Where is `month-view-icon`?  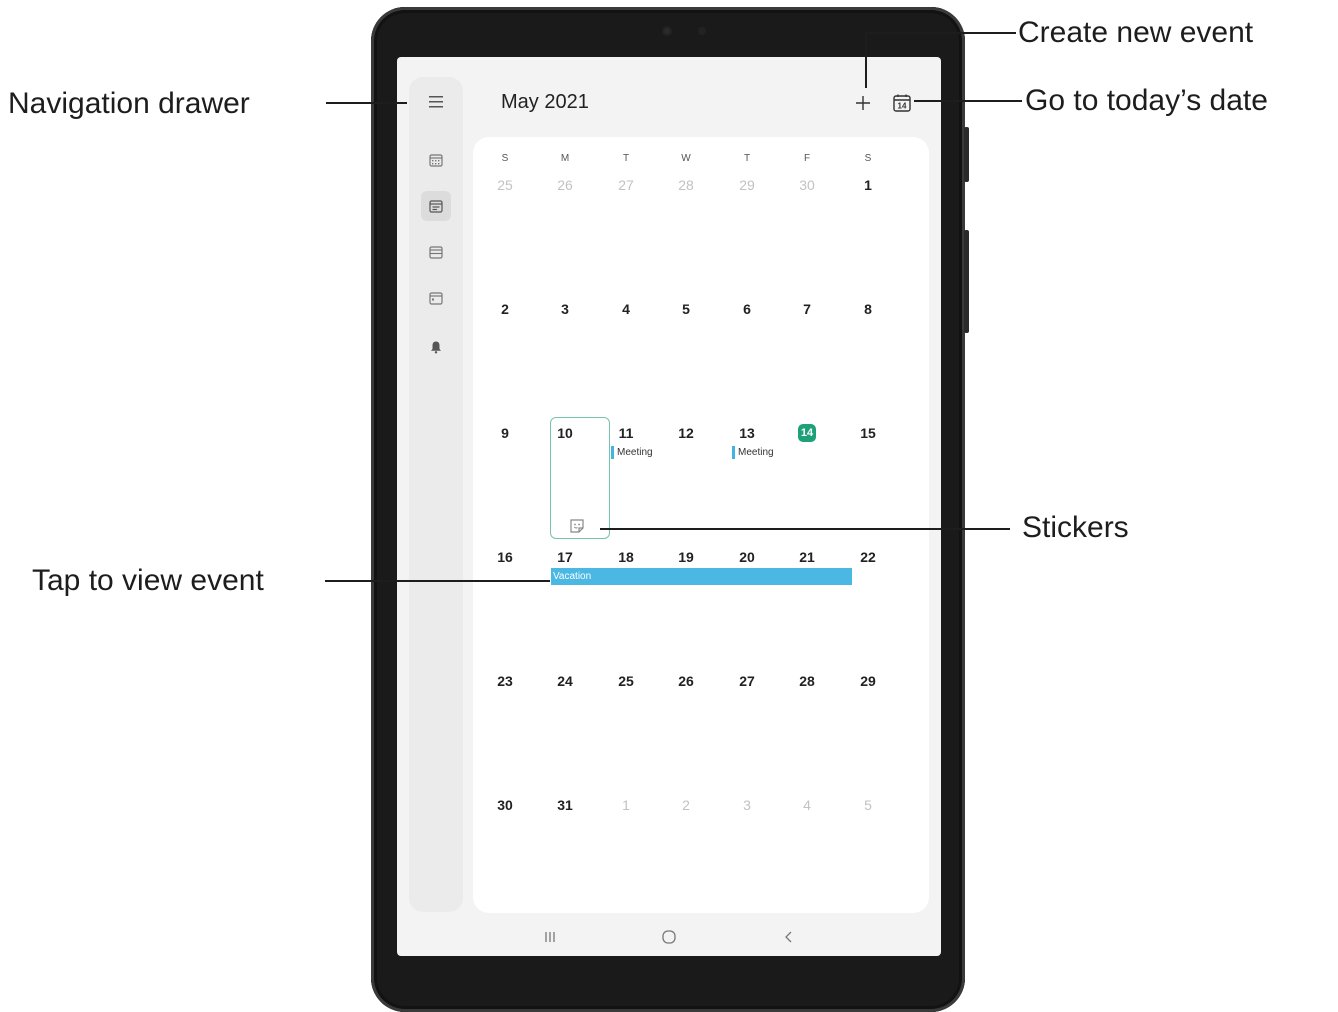
month-view-icon is located at coordinates (436, 206).